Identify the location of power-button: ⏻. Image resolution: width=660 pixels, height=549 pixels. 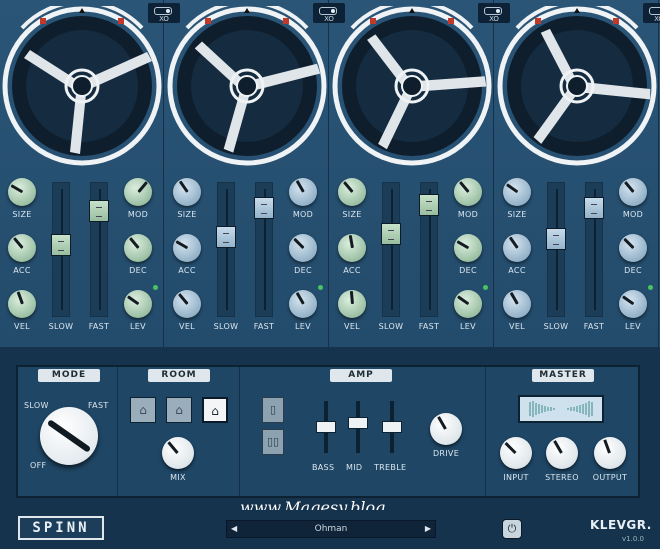
(512, 529).